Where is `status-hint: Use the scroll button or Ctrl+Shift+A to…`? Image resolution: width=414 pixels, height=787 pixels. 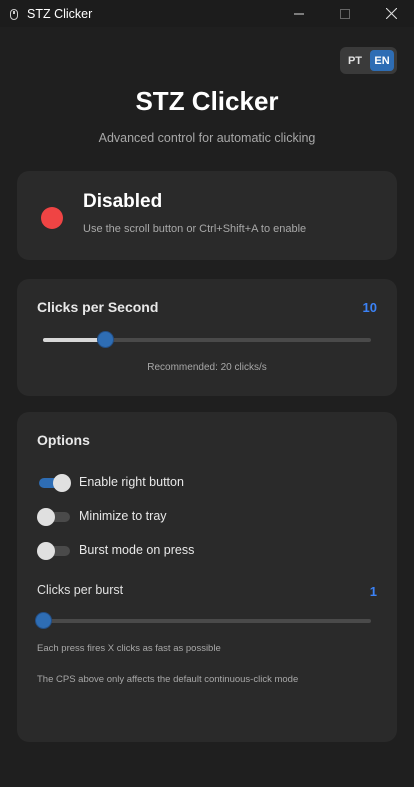 status-hint: Use the scroll button or Ctrl+Shift+A to… is located at coordinates (195, 229).